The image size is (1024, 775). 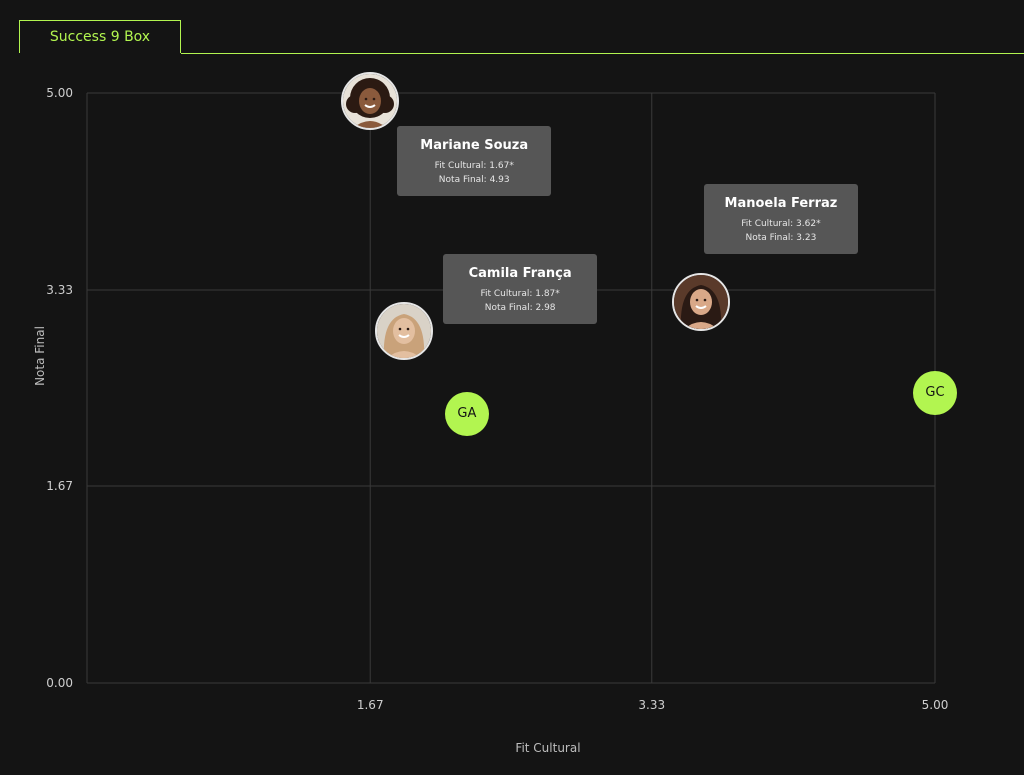 I want to click on y-tick-label: 0.00, so click(x=59, y=683).